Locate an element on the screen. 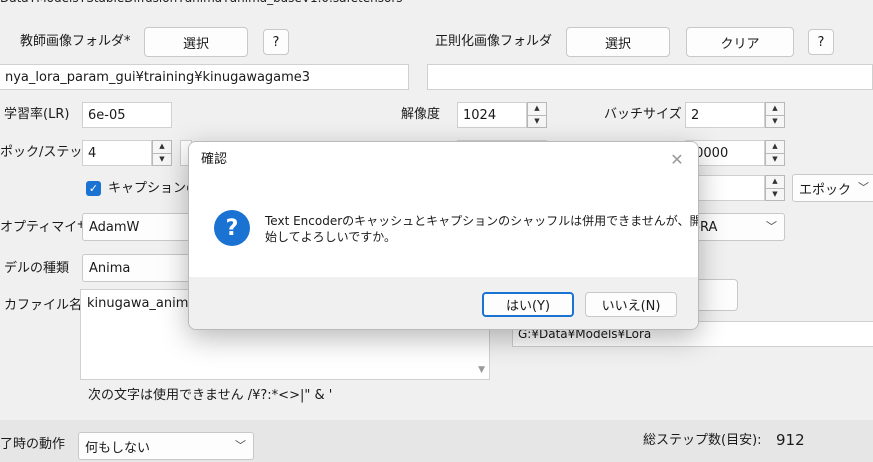 The width and height of the screenshot is (873, 462). teacher-folder-help-button: ? is located at coordinates (276, 42).